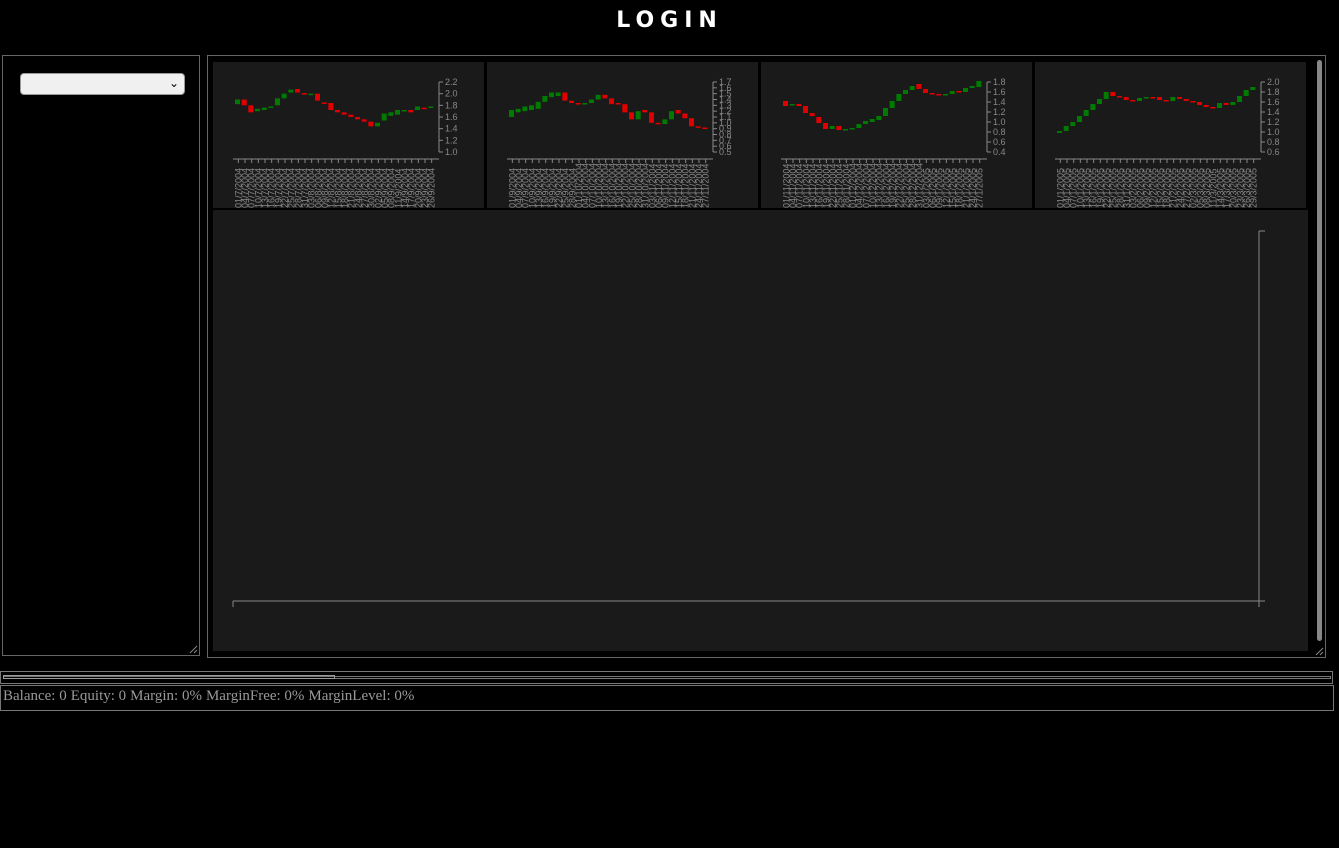  Describe the element at coordinates (980, 188) in the screenshot. I see `x-tick-label: 27/1/2005` at that location.